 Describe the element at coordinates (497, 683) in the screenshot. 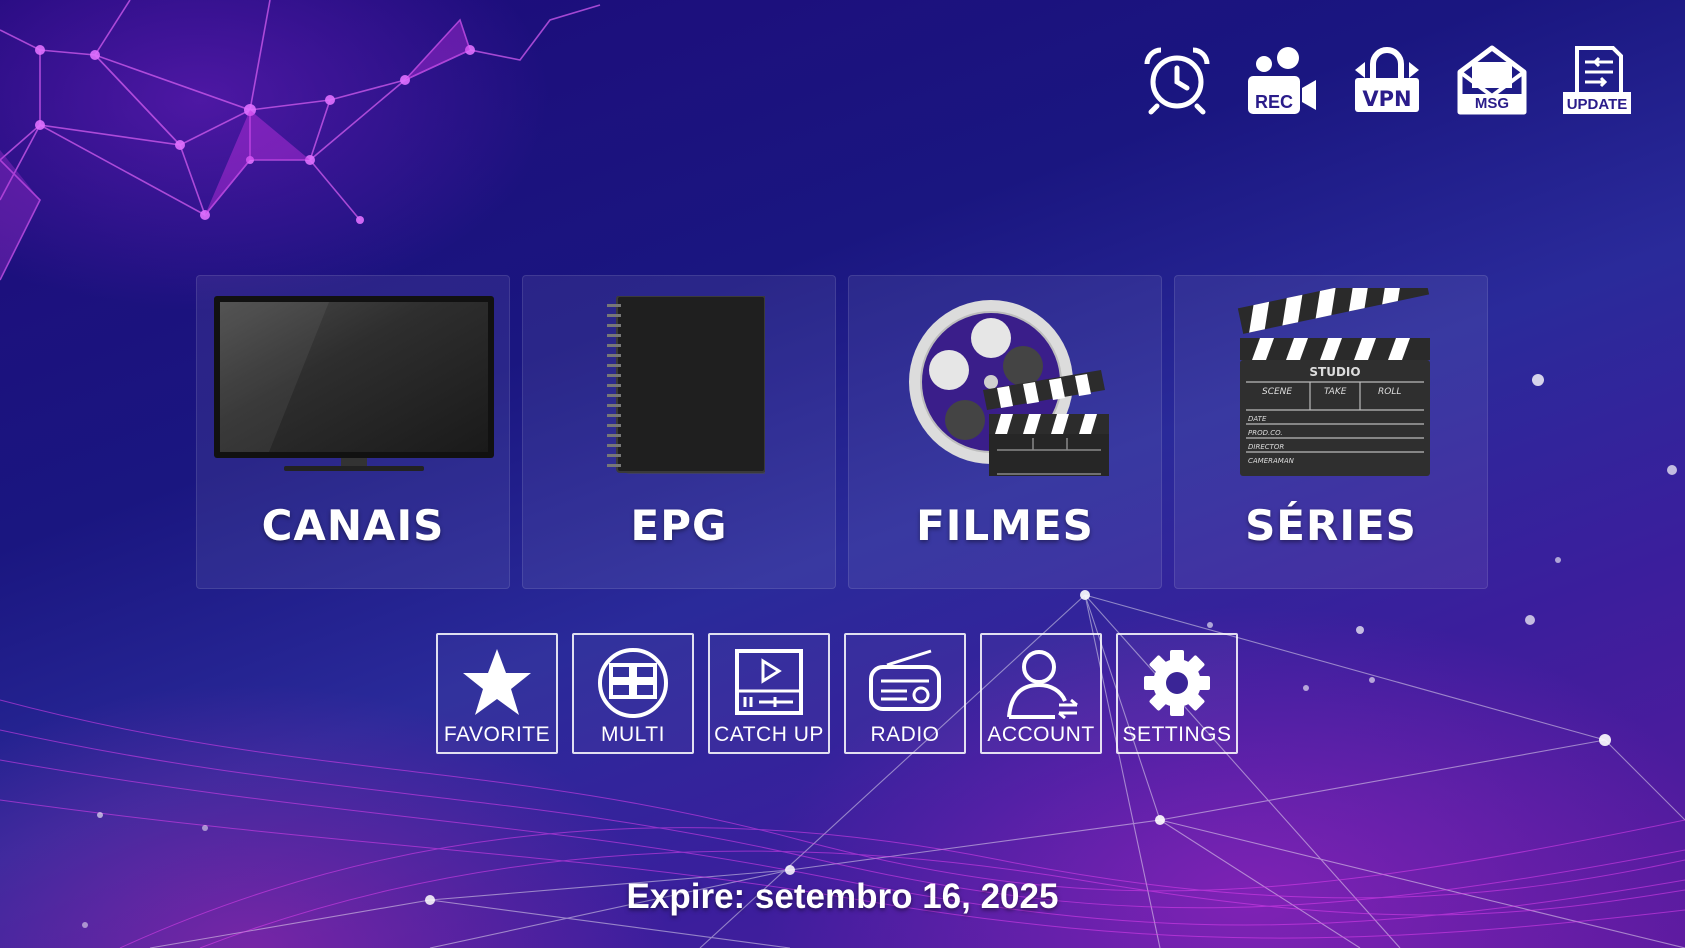

I see `star-icon` at that location.